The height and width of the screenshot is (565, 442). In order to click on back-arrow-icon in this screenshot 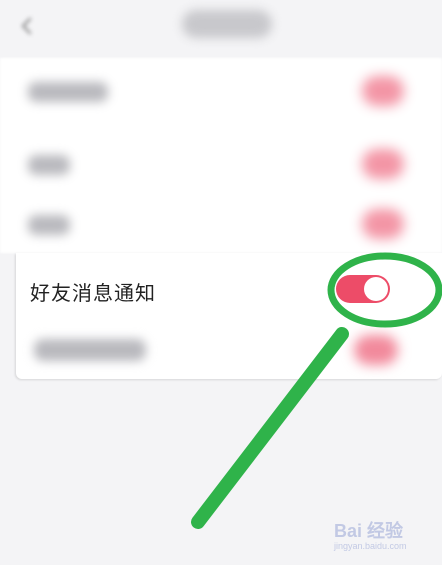, I will do `click(27, 26)`.